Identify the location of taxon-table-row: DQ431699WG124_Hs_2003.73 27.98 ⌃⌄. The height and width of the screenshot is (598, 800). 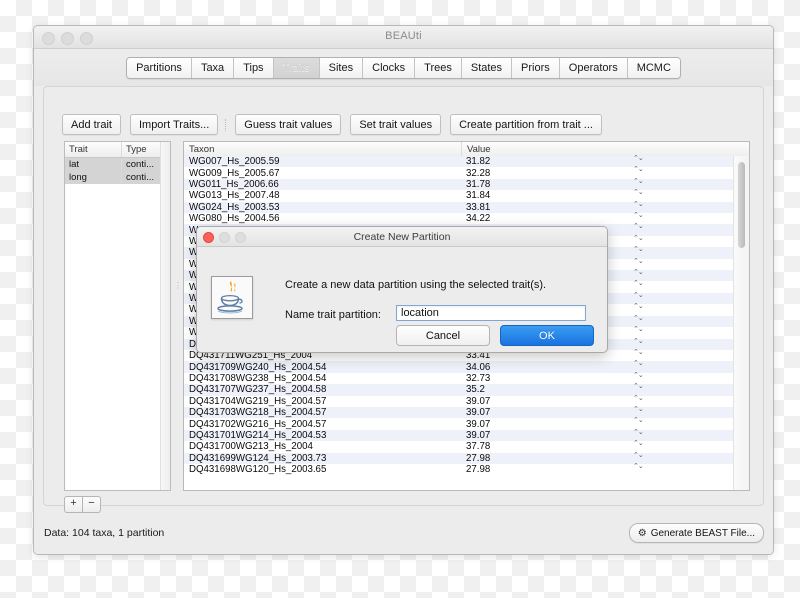
(459, 457).